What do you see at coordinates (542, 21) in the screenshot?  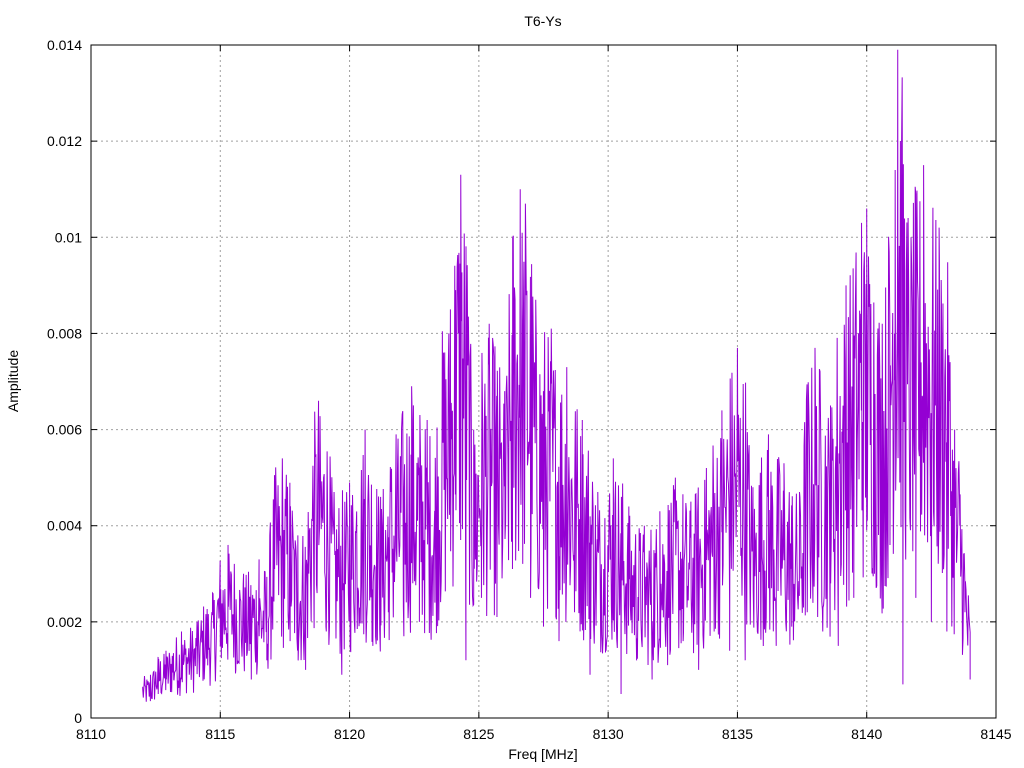 I see `chart-title: T6-Ys` at bounding box center [542, 21].